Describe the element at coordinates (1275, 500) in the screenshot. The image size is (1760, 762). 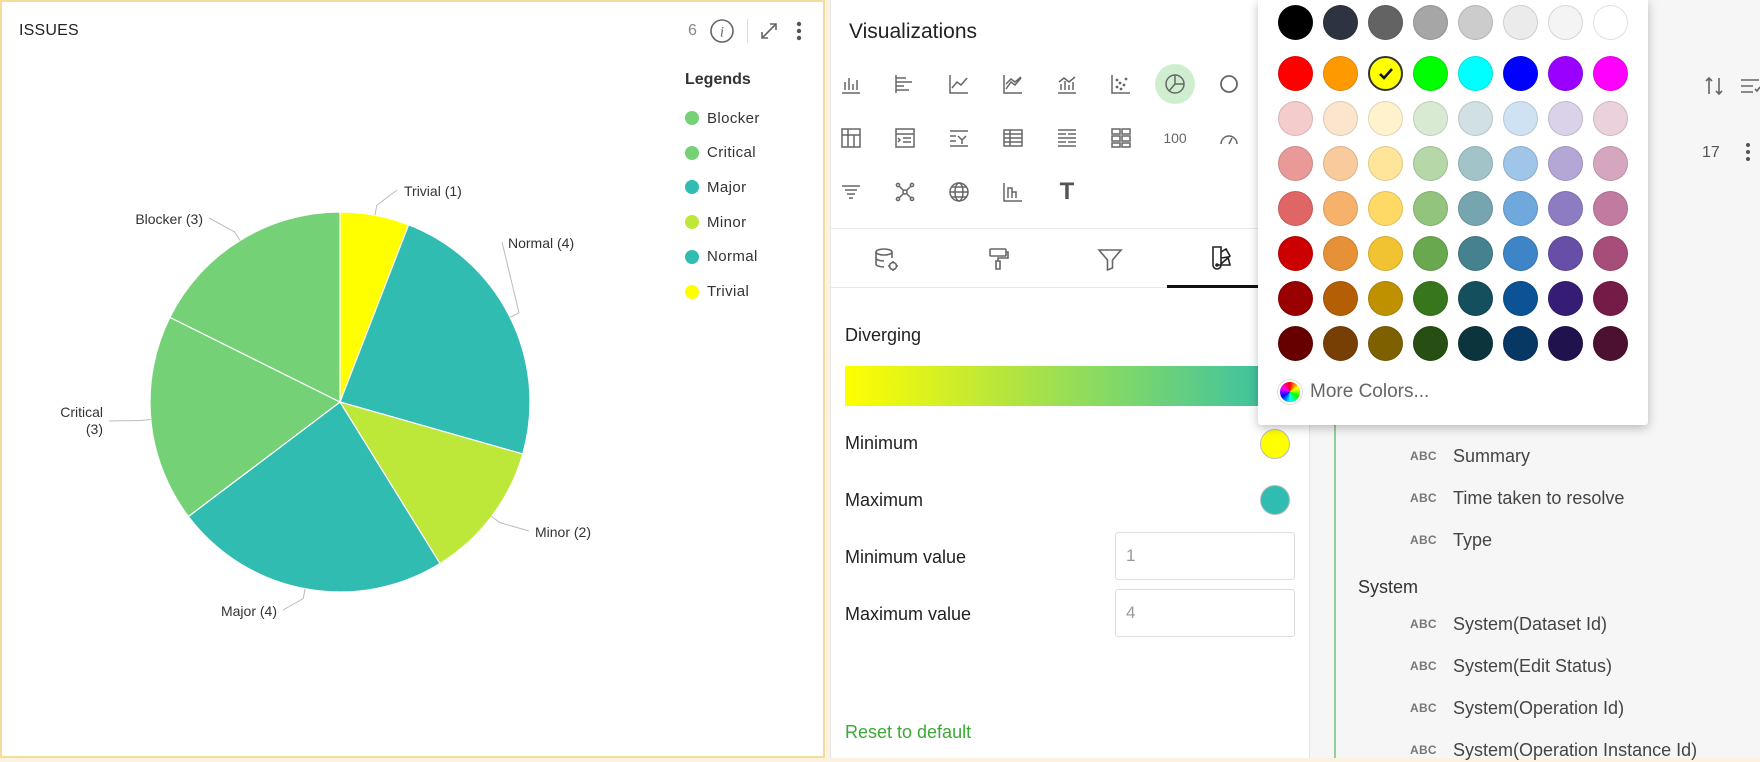
I see `maximum-color-swatch` at that location.